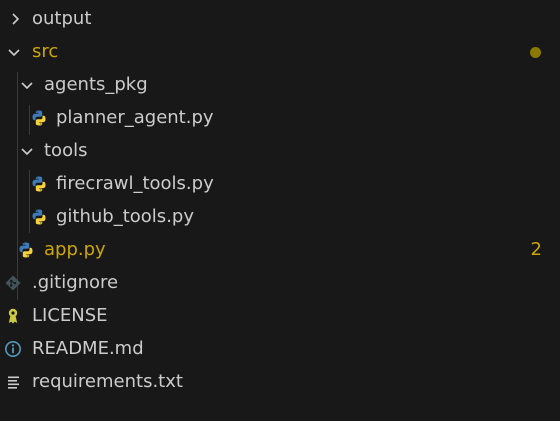  Describe the element at coordinates (13, 316) in the screenshot. I see `license-icon` at that location.